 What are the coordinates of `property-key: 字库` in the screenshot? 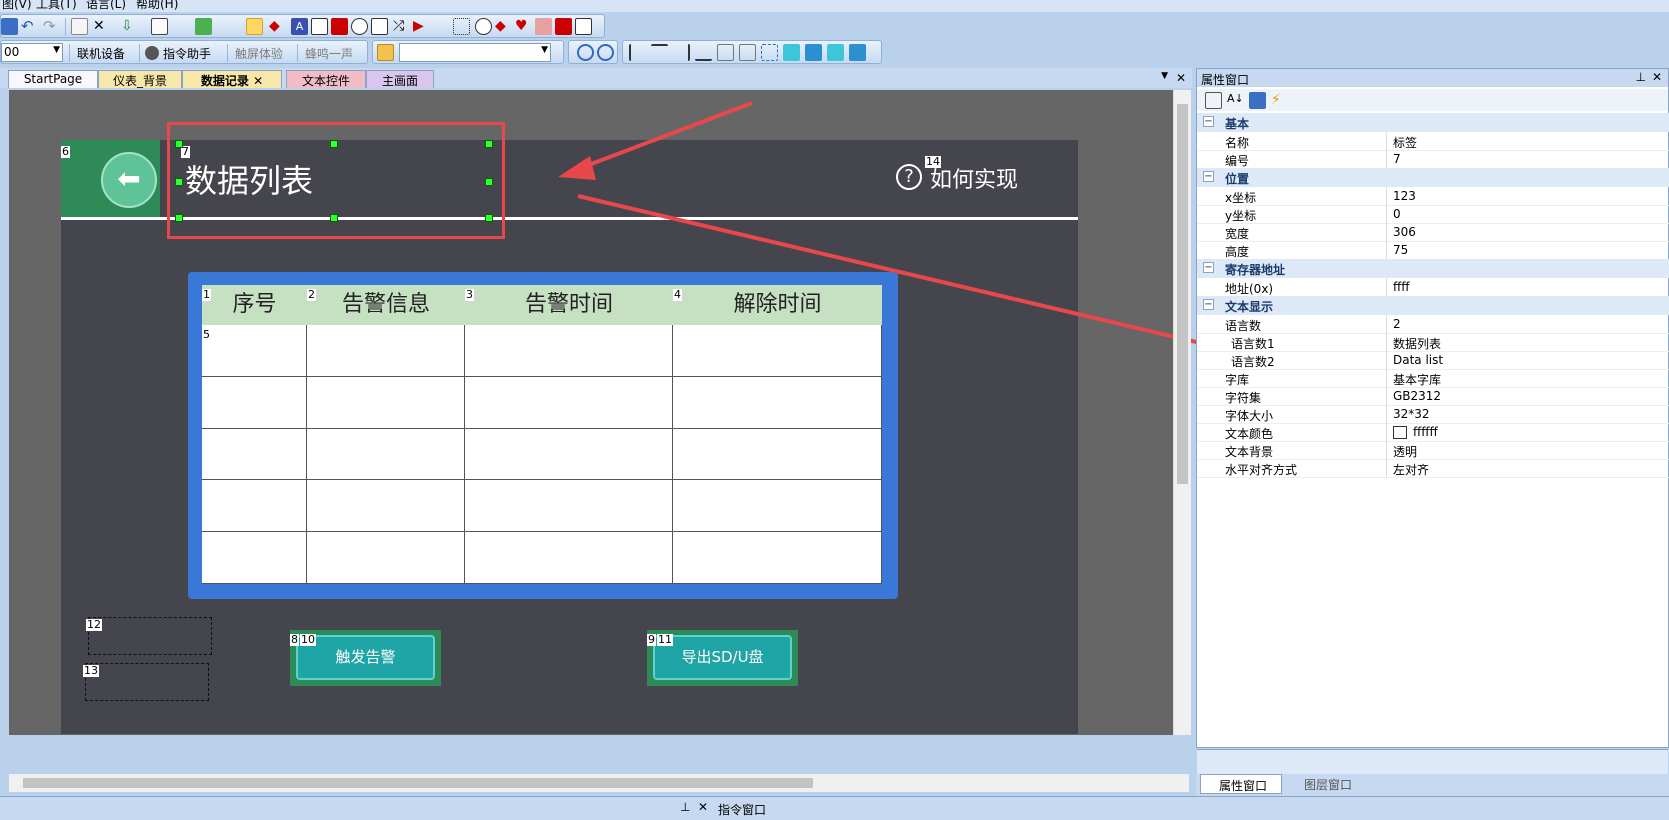 It's located at (1237, 380).